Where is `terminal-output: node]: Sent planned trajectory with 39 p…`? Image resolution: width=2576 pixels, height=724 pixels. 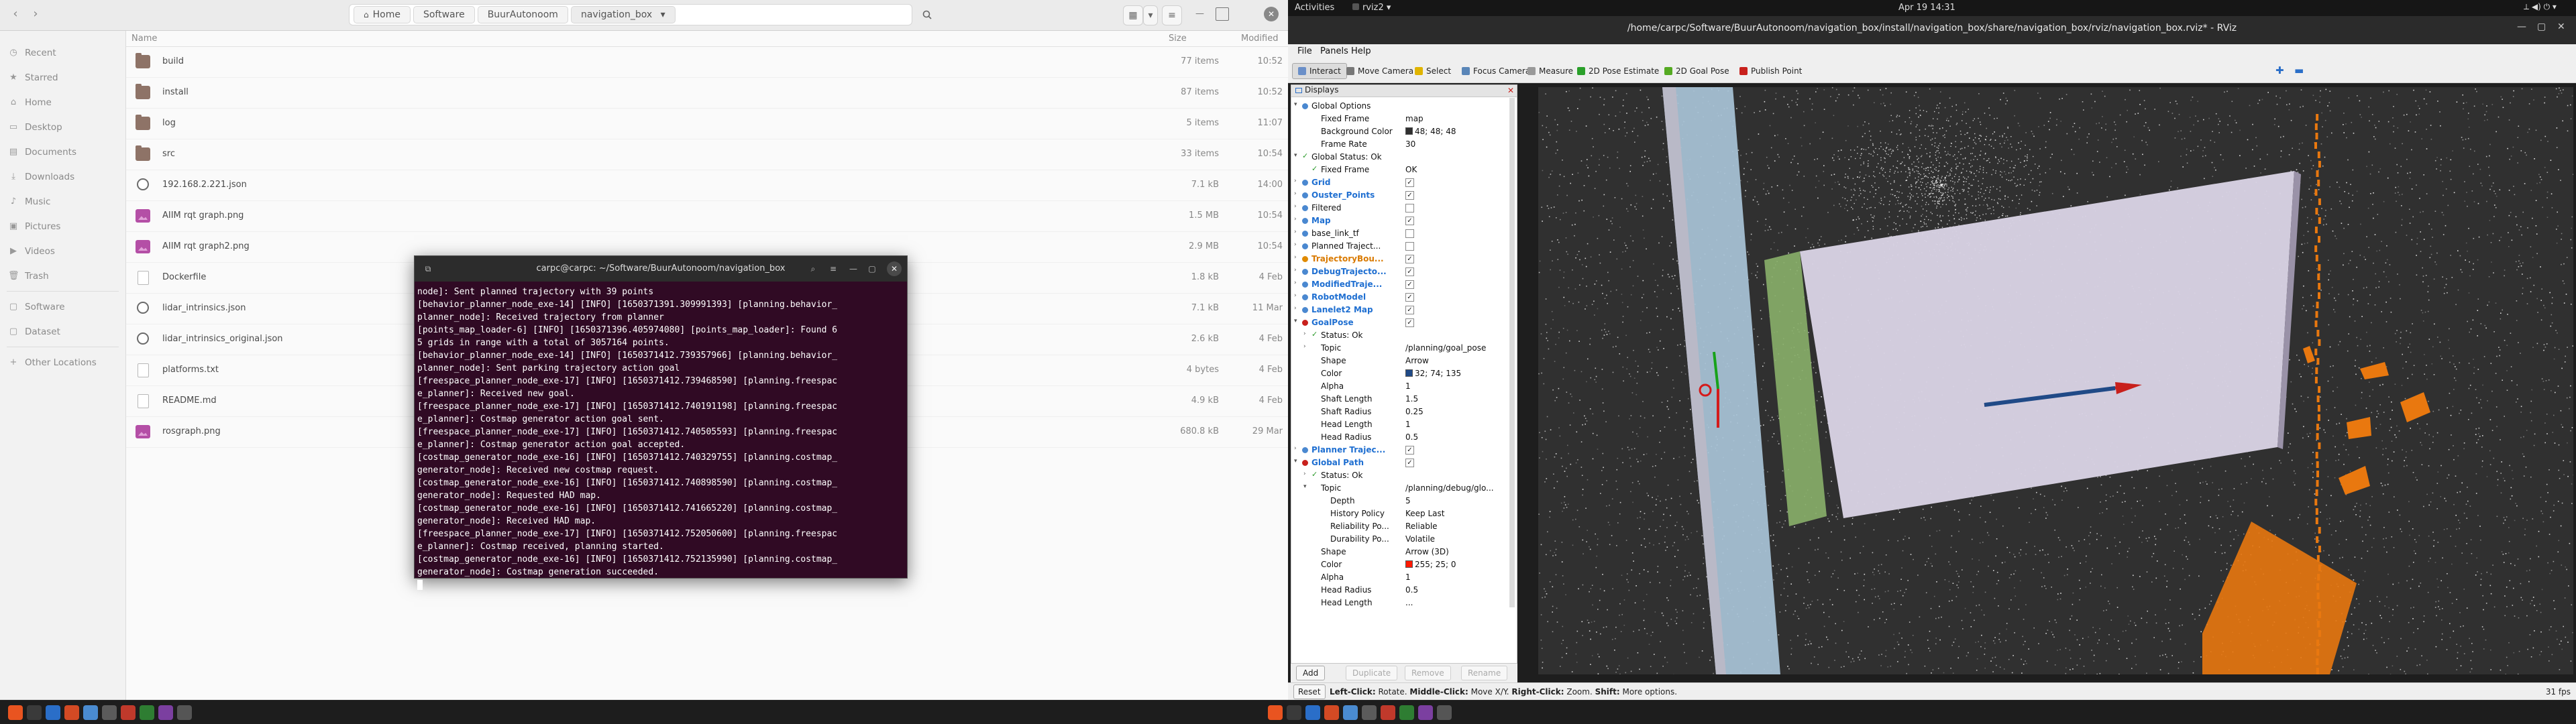 terminal-output: node]: Sent planned trajectory with 39 p… is located at coordinates (661, 438).